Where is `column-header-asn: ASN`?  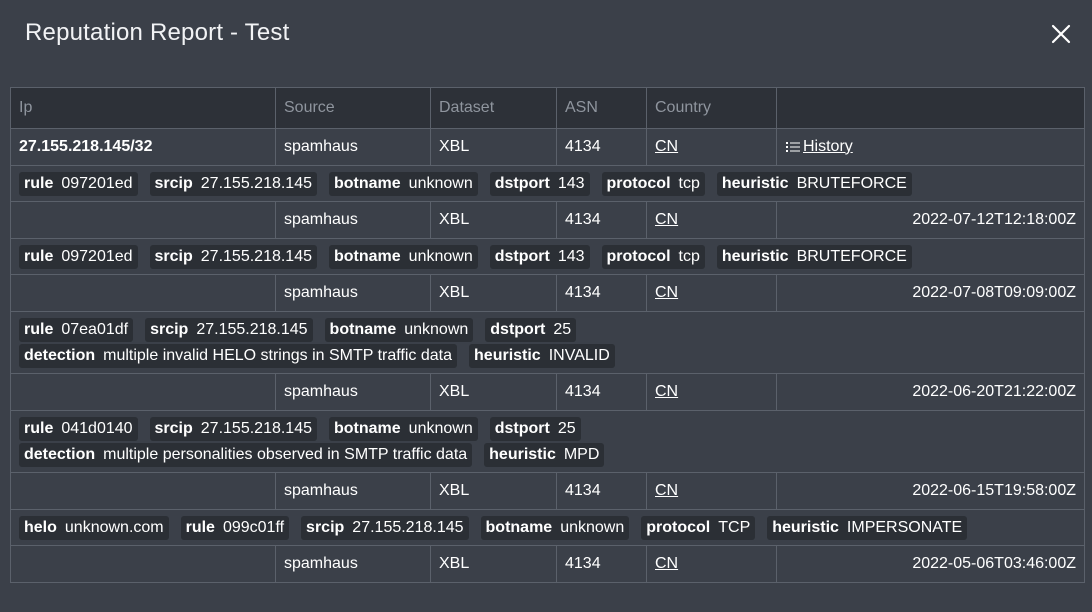 column-header-asn: ASN is located at coordinates (601, 108).